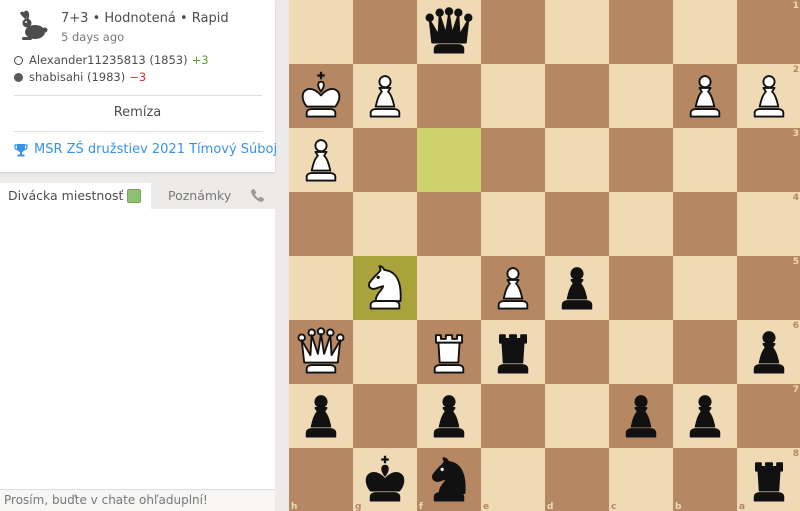  What do you see at coordinates (577, 224) in the screenshot?
I see `square-d4` at bounding box center [577, 224].